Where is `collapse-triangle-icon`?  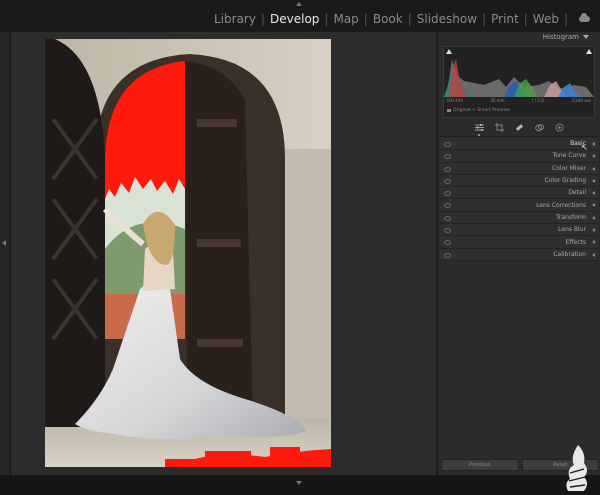 collapse-triangle-icon is located at coordinates (586, 37).